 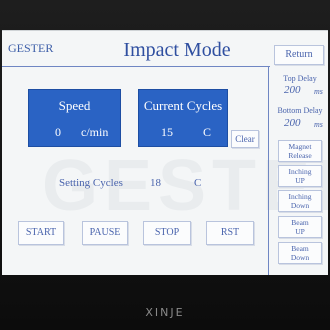 I want to click on brand-label: GESTER, so click(x=31, y=48).